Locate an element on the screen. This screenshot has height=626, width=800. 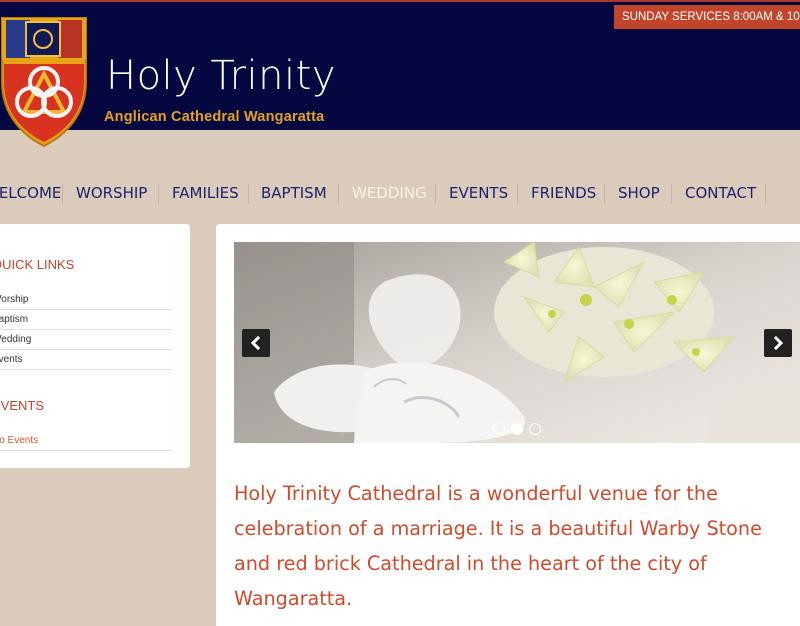
chevron-right-icon is located at coordinates (778, 343).